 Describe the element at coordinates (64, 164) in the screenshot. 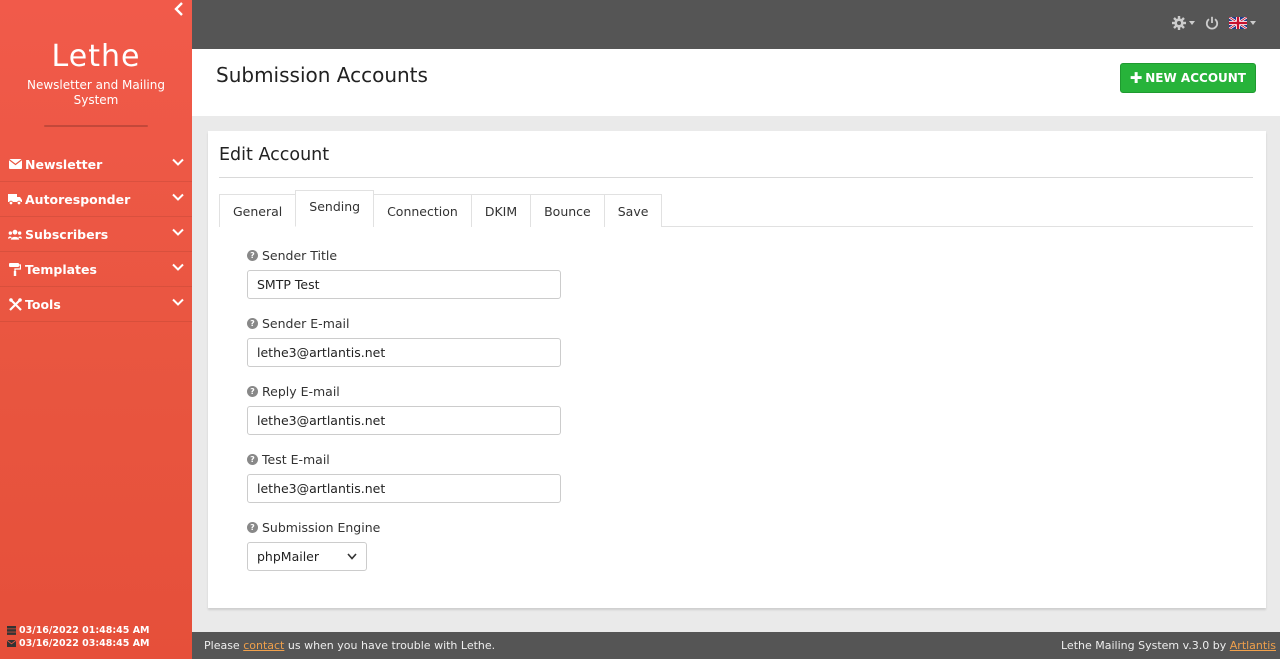

I see `sidebar-item-label: Newsletter` at that location.